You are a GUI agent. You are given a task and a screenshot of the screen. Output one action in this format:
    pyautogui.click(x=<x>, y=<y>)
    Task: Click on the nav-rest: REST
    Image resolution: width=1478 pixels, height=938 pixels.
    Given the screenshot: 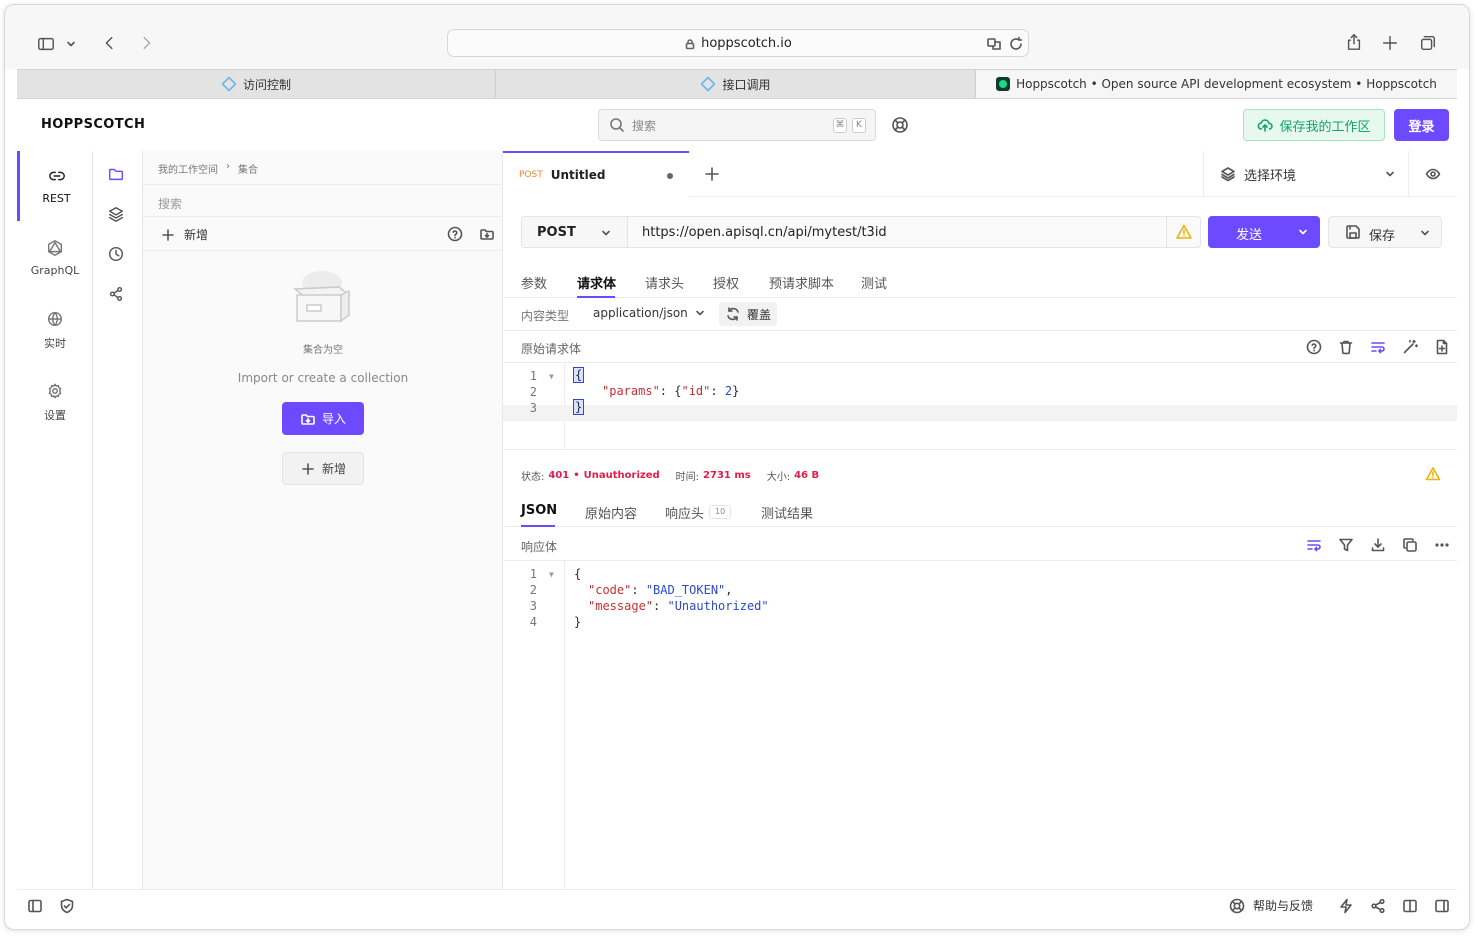 What is the action you would take?
    pyautogui.click(x=55, y=186)
    